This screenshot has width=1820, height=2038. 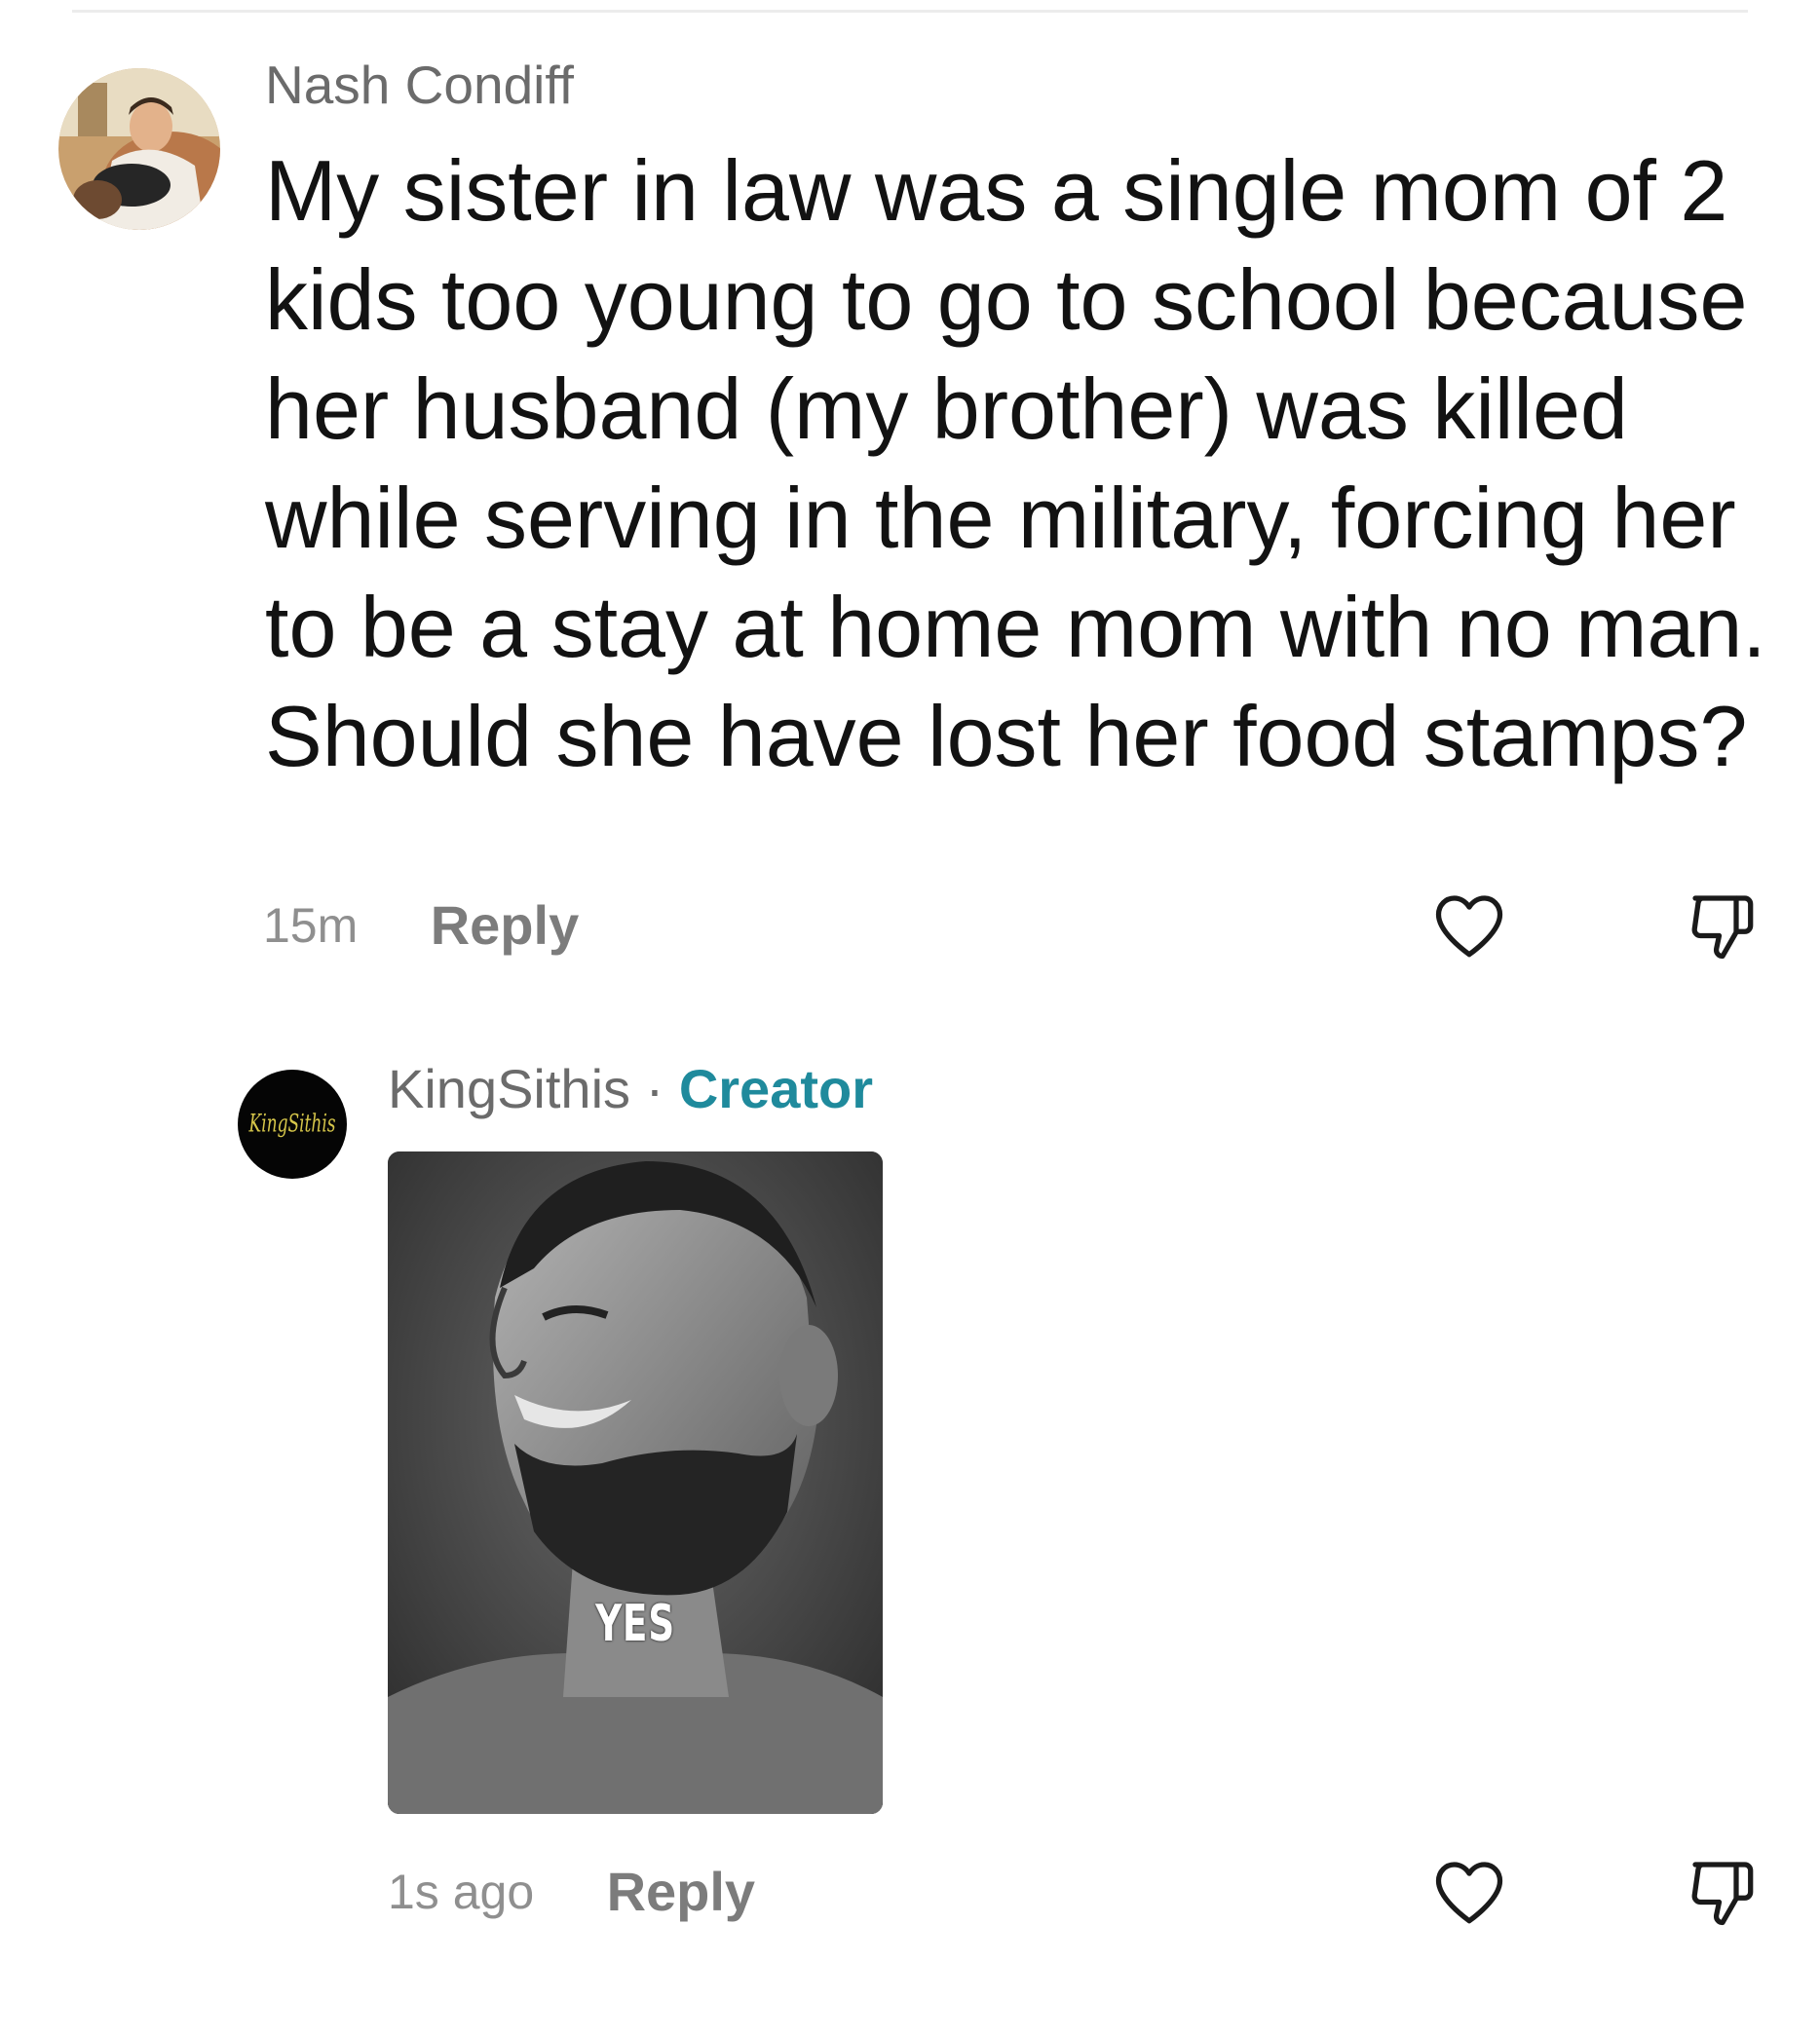 What do you see at coordinates (635, 1624) in the screenshot?
I see `image-caption: YES` at bounding box center [635, 1624].